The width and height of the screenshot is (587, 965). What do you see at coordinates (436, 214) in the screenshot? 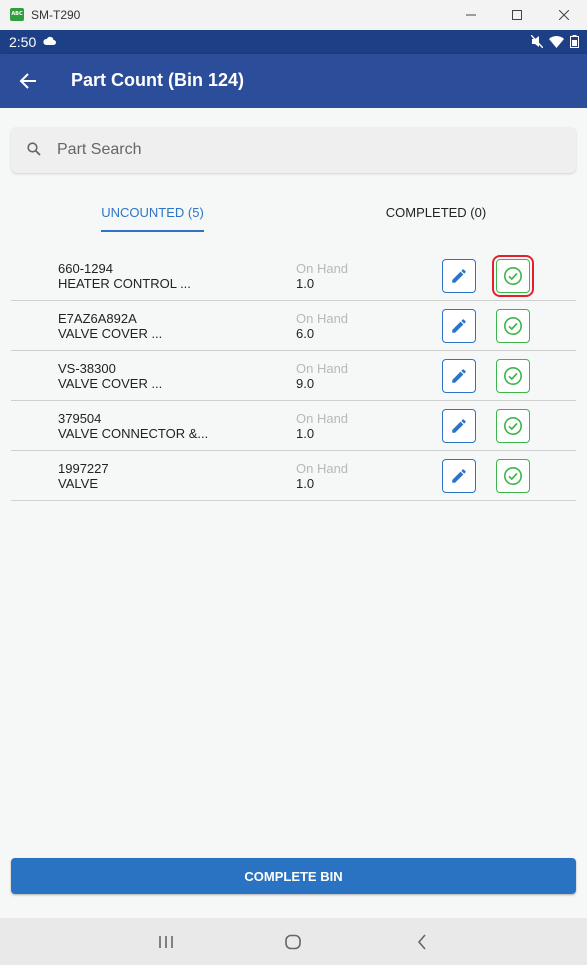
I see `tab-completed: COMPLETED (0)` at bounding box center [436, 214].